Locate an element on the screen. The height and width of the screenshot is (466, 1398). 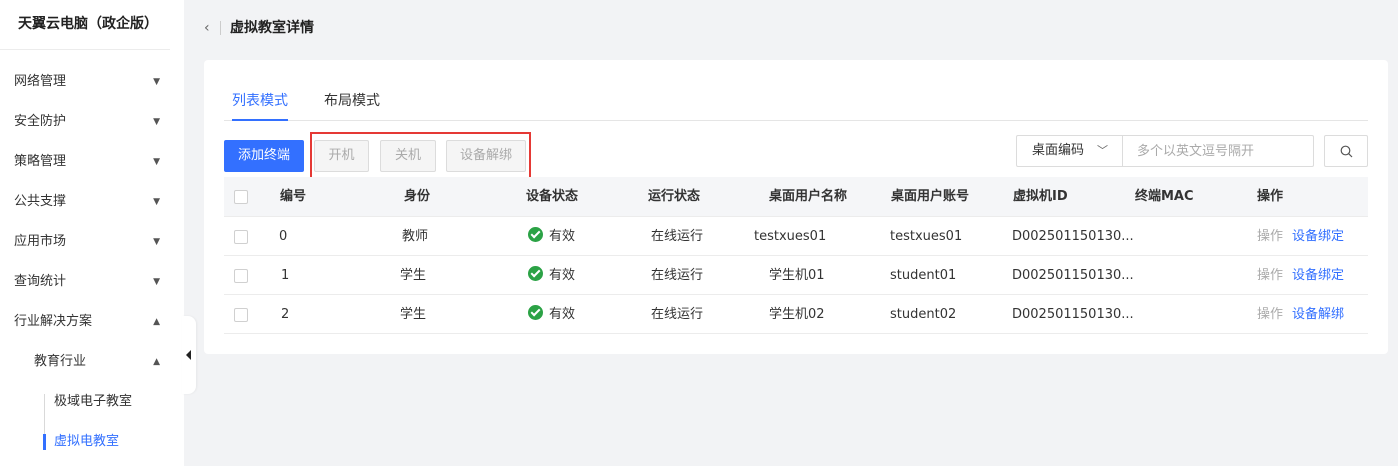
cell-user-account: testxues01 is located at coordinates (926, 236).